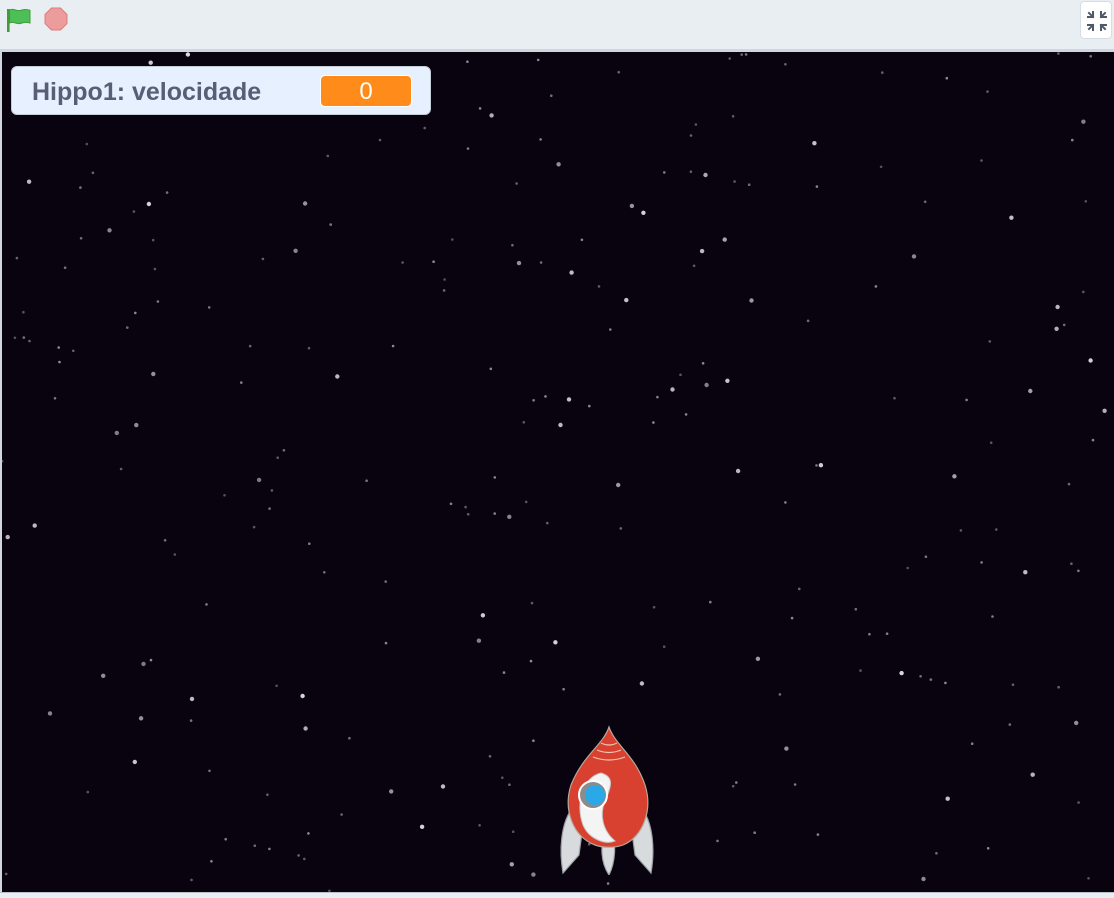 The height and width of the screenshot is (898, 1114). What do you see at coordinates (1096, 20) in the screenshot?
I see `exit-fullscreen-button` at bounding box center [1096, 20].